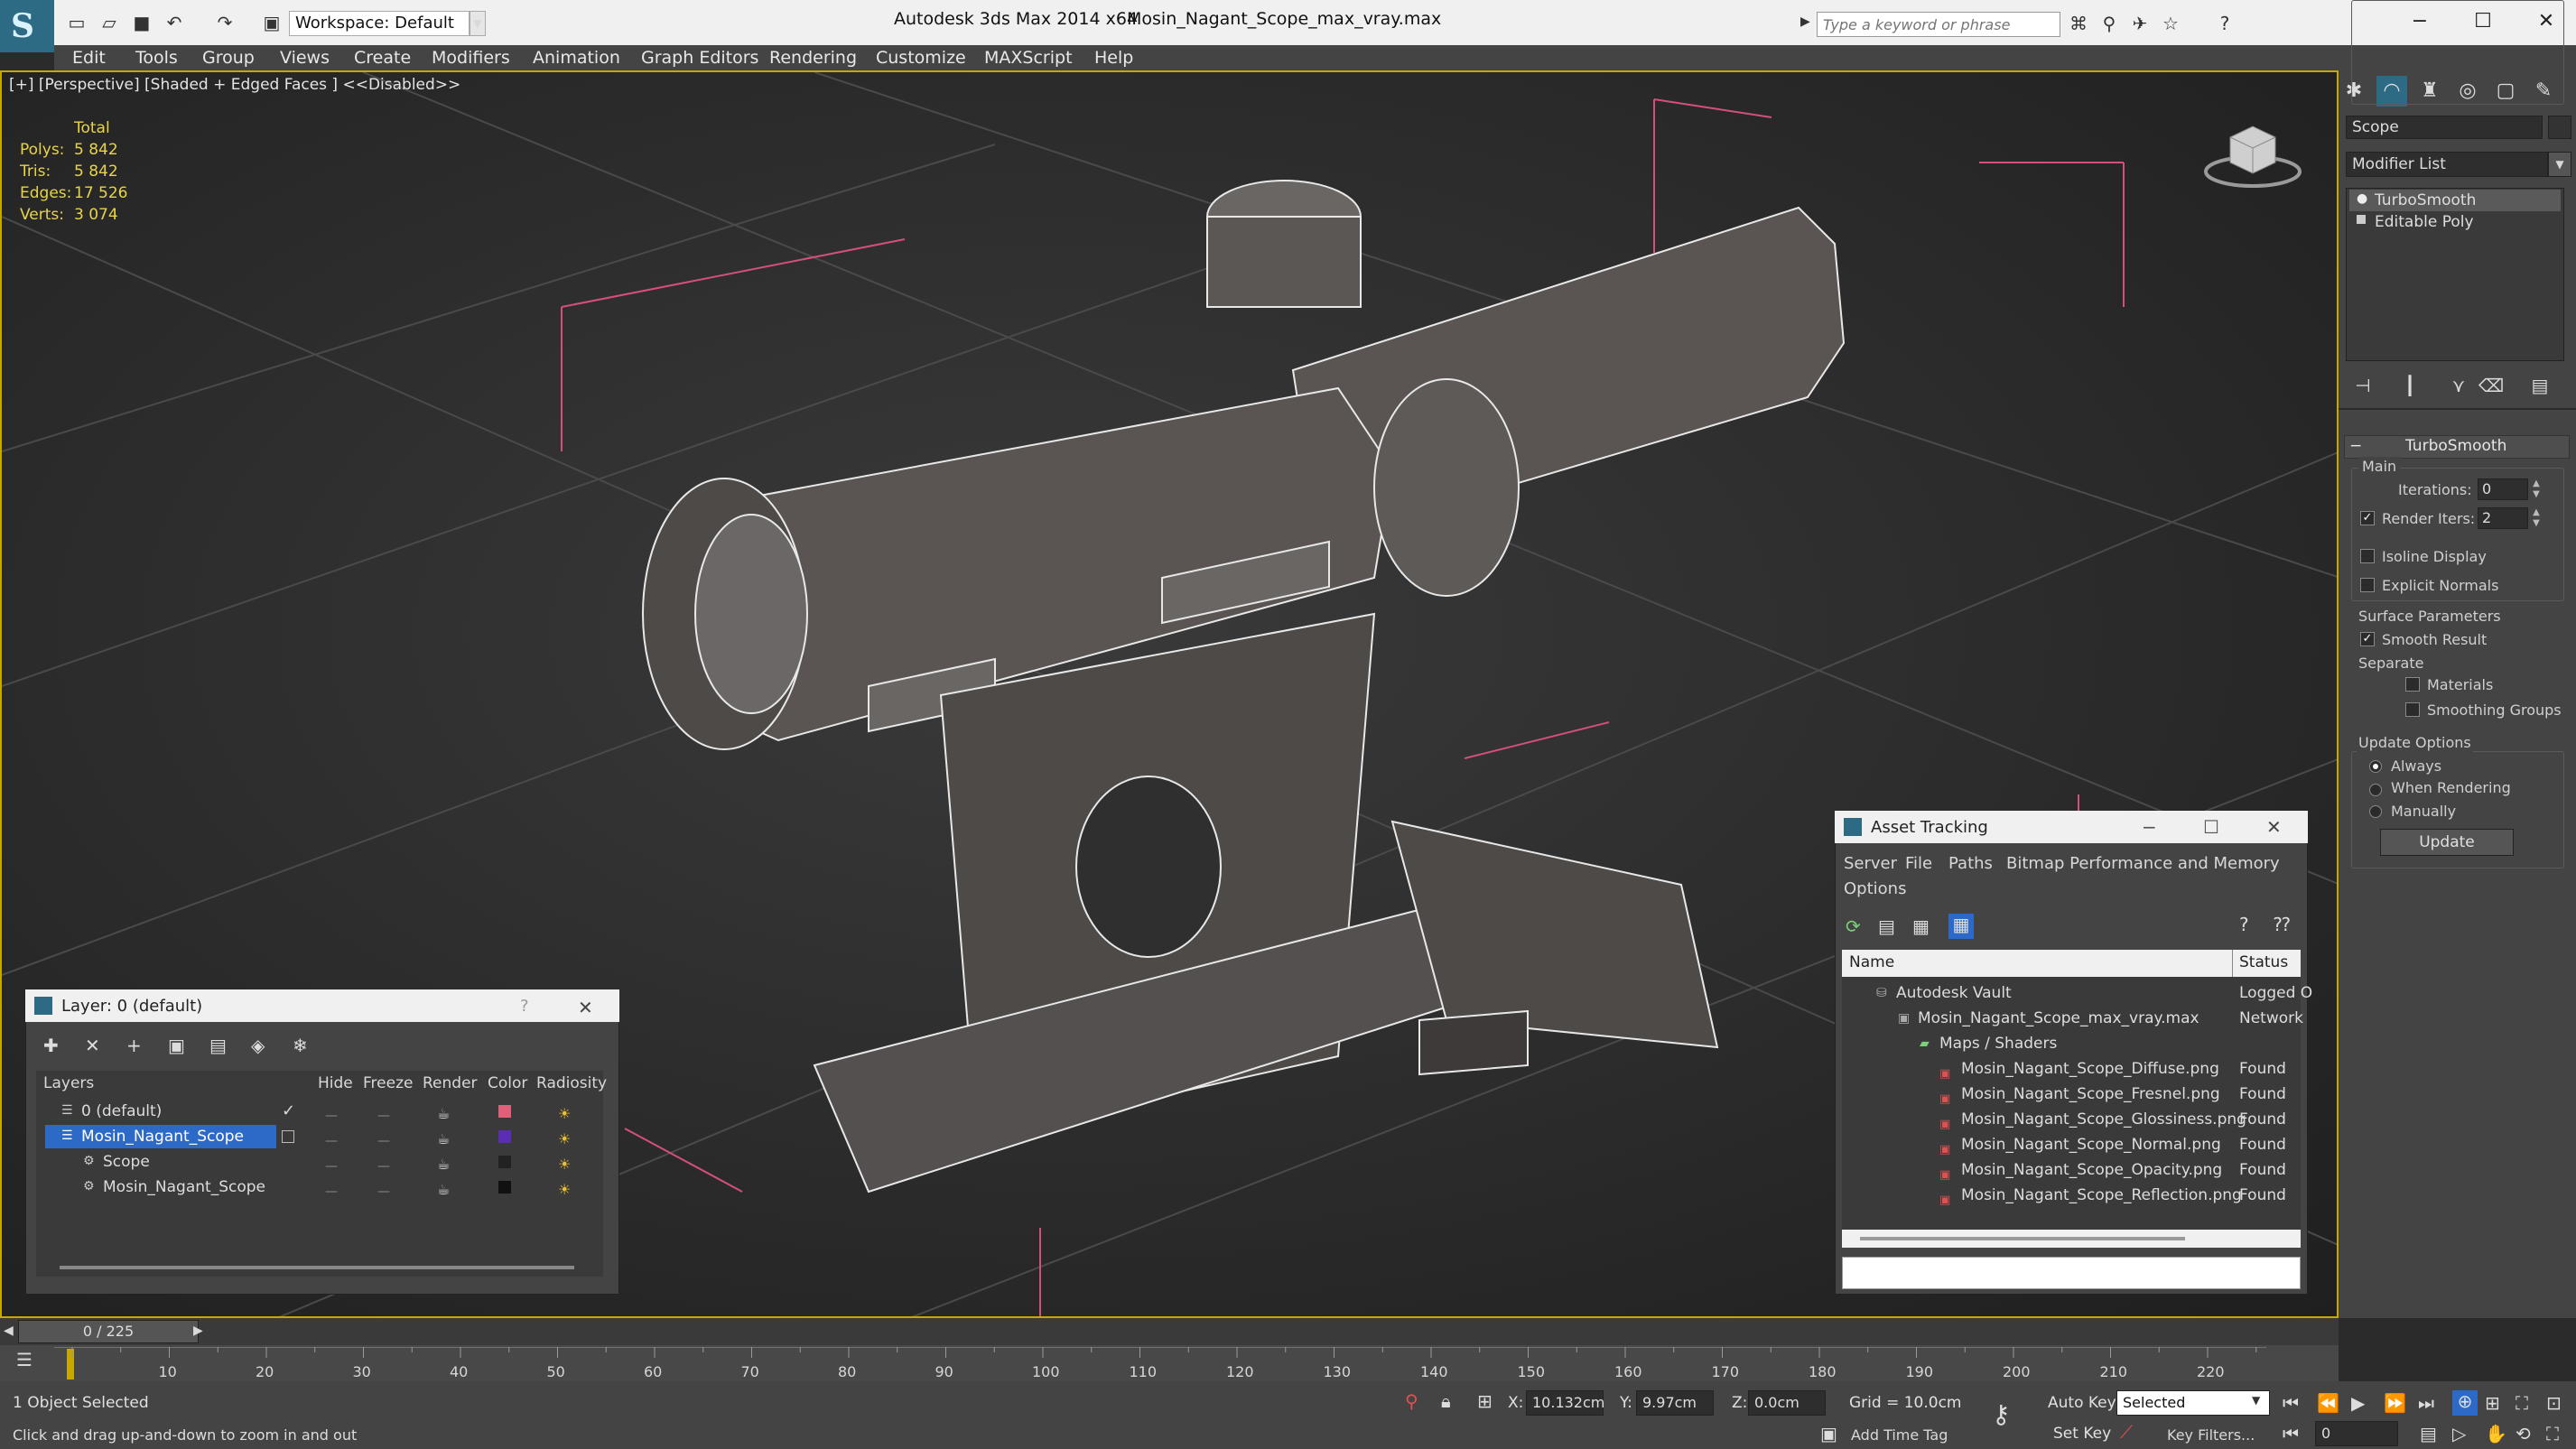  What do you see at coordinates (2367, 585) in the screenshot?
I see `explicit-normals-checkbox` at bounding box center [2367, 585].